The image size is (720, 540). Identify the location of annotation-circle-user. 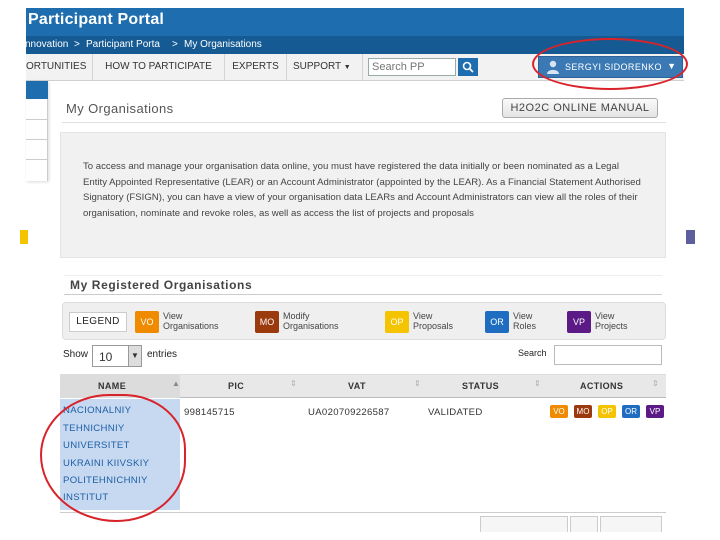
(610, 64).